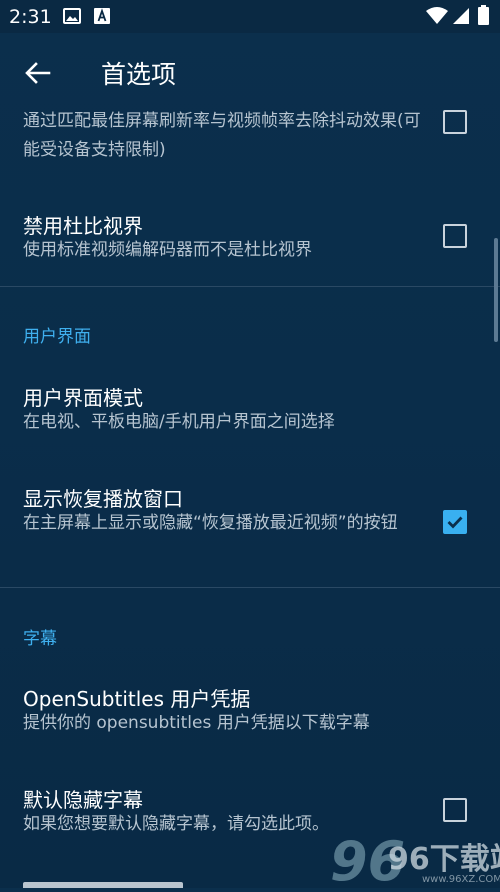 The width and height of the screenshot is (500, 892). Describe the element at coordinates (167, 250) in the screenshot. I see `pref-summary: 使用标准视频编解码器而不是杜比视界` at that location.